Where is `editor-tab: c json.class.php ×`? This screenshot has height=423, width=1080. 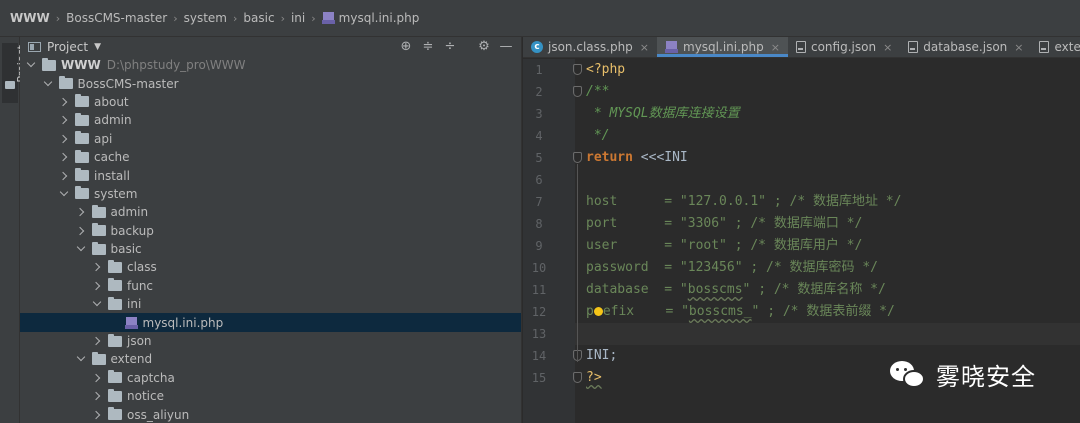 editor-tab: c json.class.php × is located at coordinates (590, 47).